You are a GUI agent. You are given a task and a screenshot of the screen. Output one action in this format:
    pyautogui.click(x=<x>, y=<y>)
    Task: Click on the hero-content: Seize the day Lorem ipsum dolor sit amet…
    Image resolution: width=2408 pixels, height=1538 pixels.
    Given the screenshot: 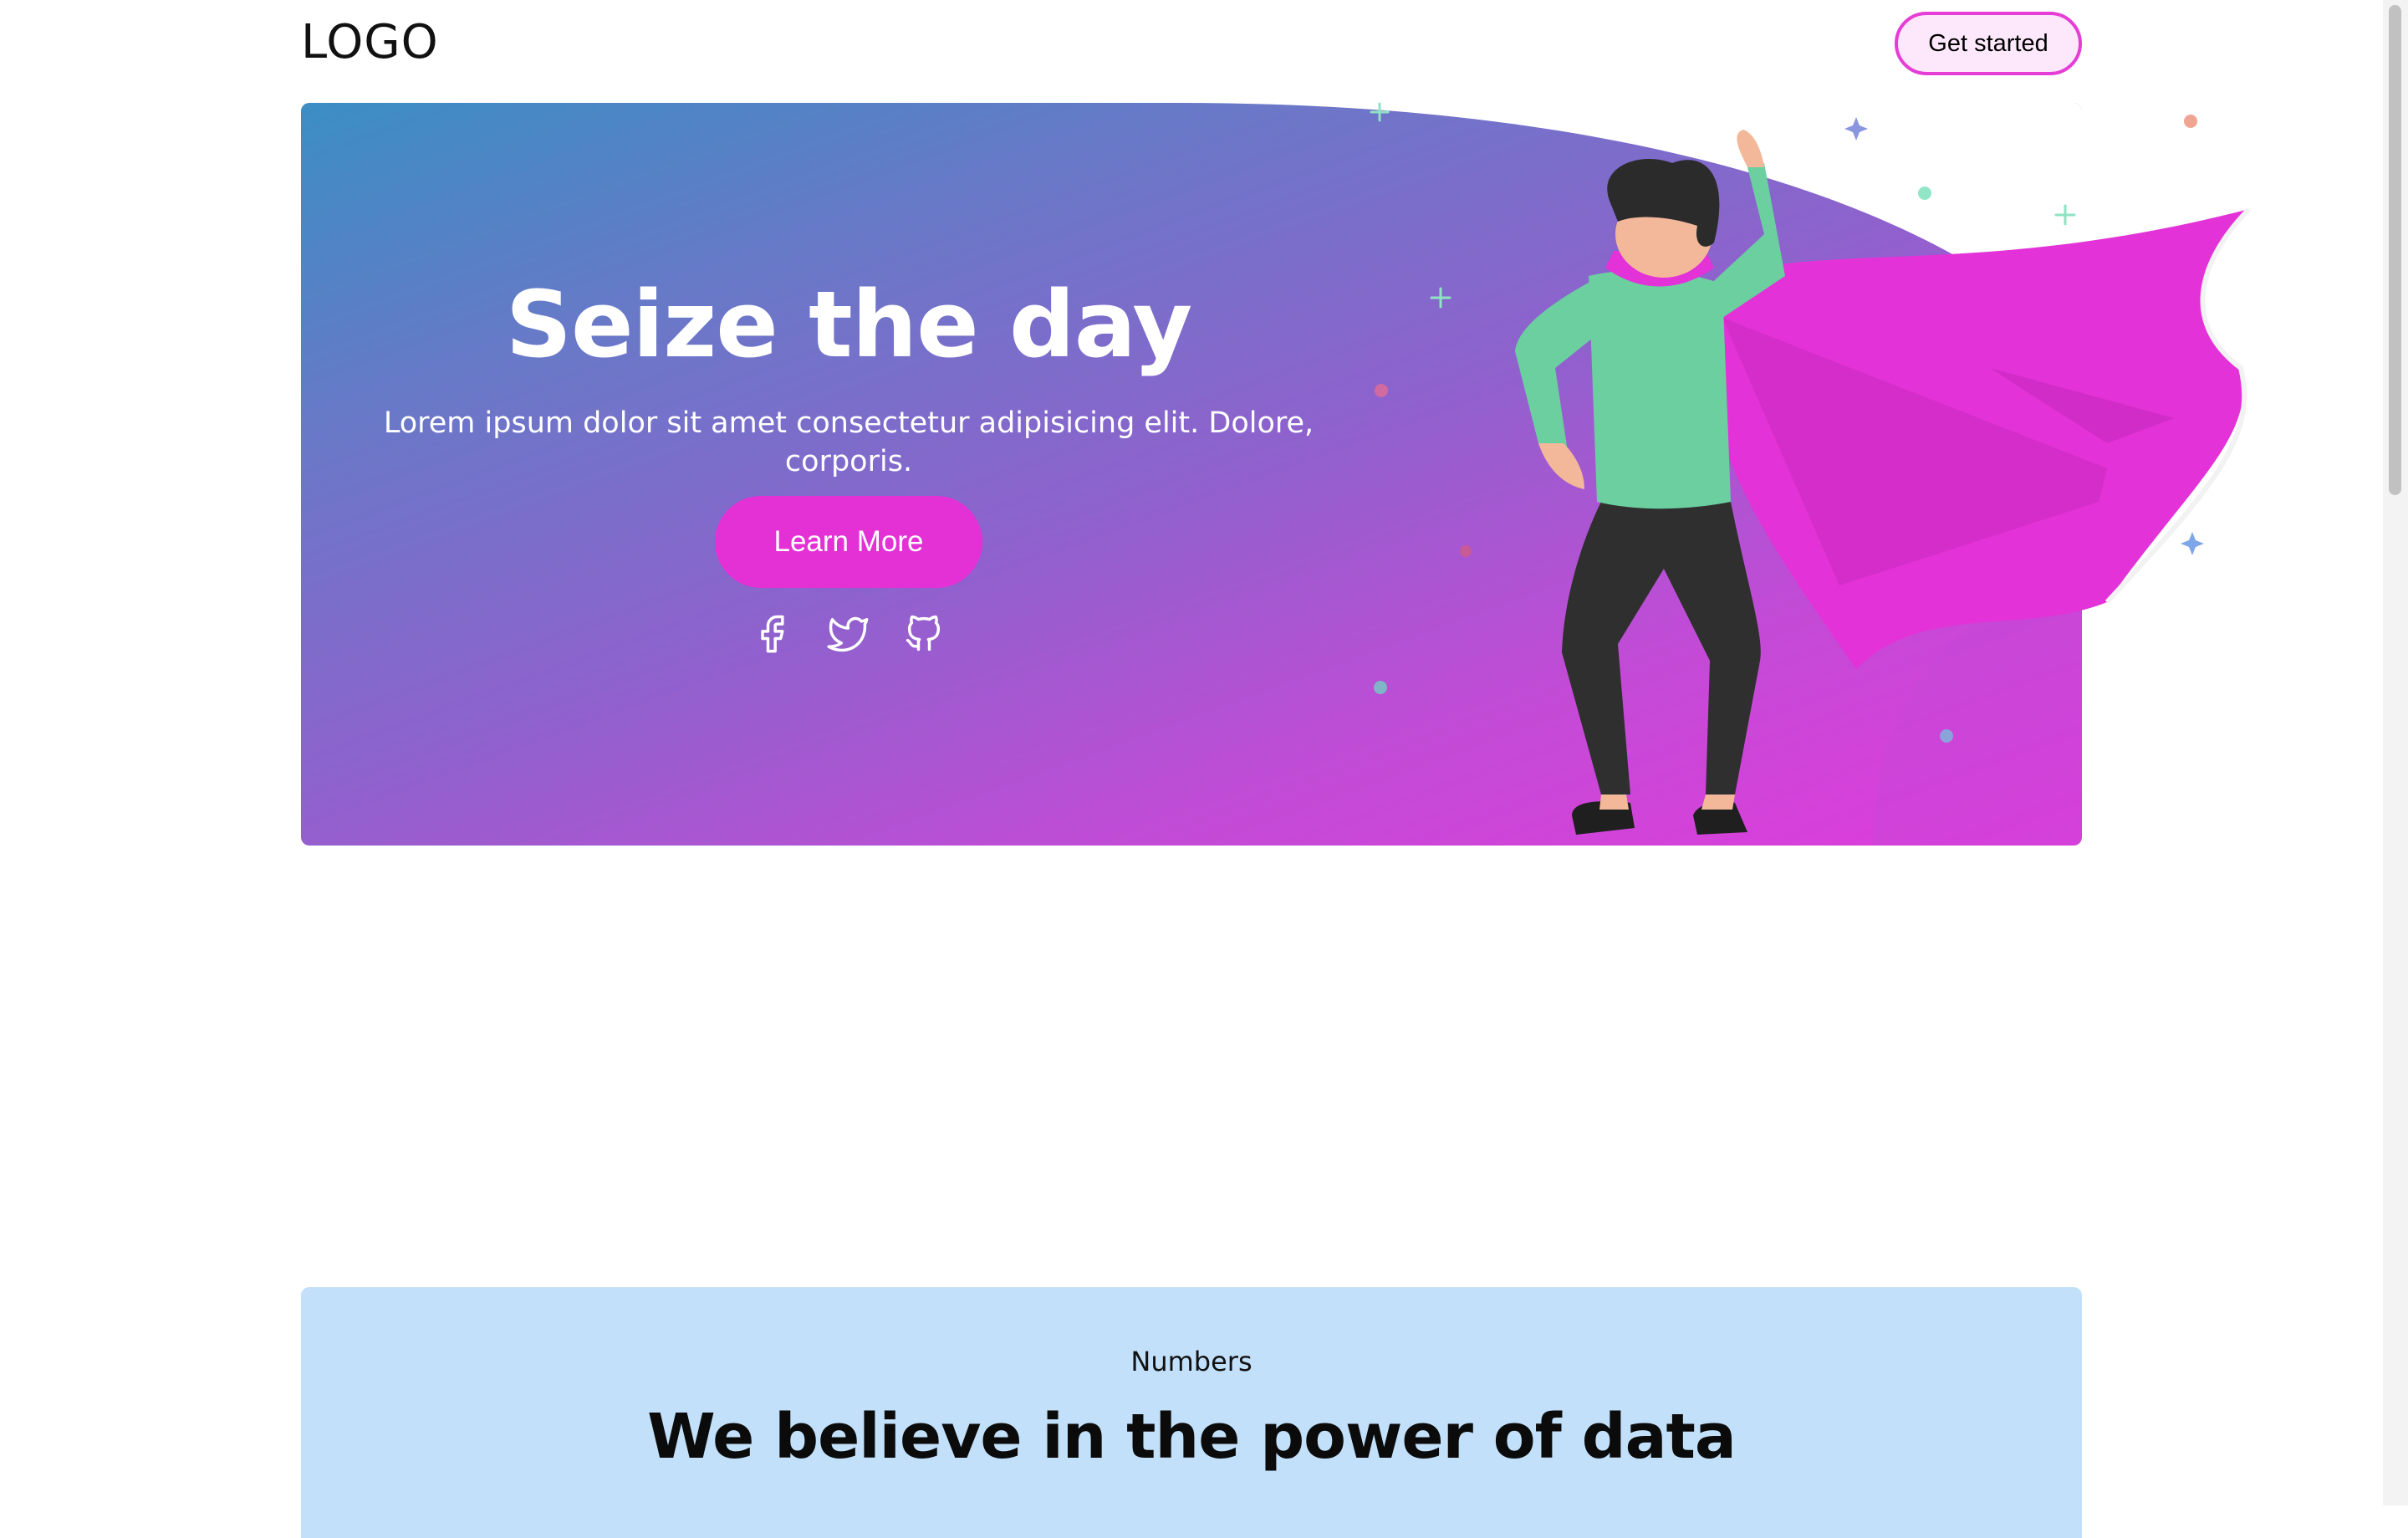 What is the action you would take?
    pyautogui.click(x=849, y=463)
    